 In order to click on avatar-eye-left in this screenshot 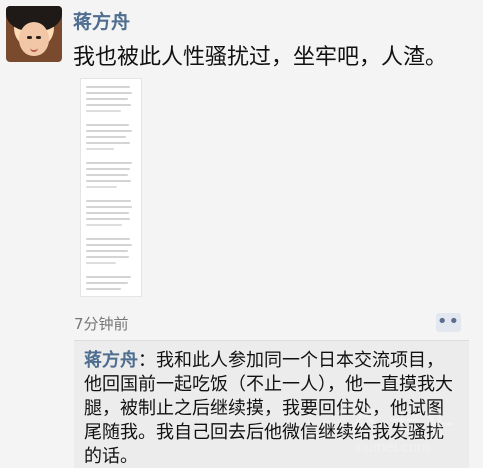, I will do `click(29, 37)`.